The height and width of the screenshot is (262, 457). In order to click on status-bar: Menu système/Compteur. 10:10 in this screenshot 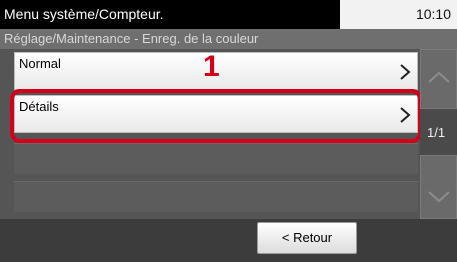, I will do `click(228, 14)`.